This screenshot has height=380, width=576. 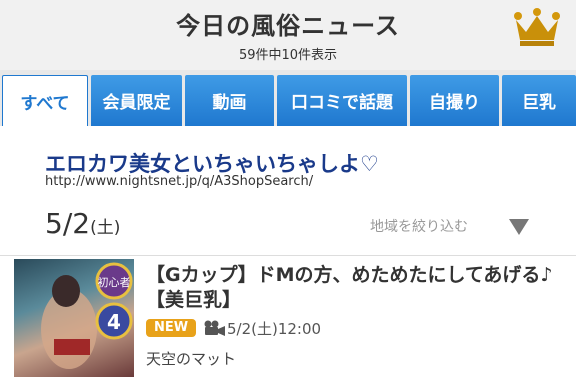 What do you see at coordinates (136, 100) in the screenshot?
I see `tab-members-only: 会員限定` at bounding box center [136, 100].